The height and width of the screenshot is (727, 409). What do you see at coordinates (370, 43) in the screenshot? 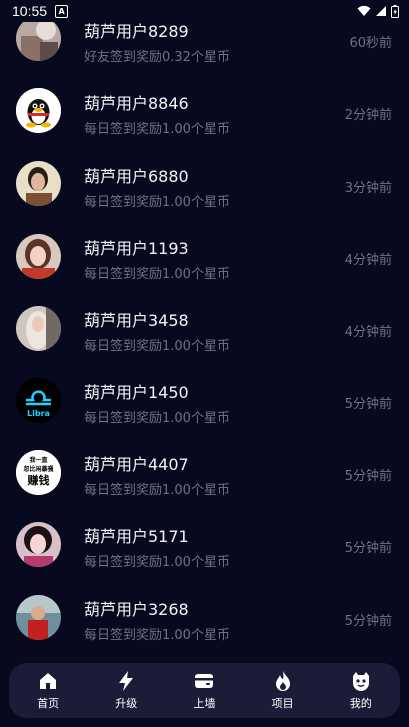
I see `timestamp: 60秒前` at bounding box center [370, 43].